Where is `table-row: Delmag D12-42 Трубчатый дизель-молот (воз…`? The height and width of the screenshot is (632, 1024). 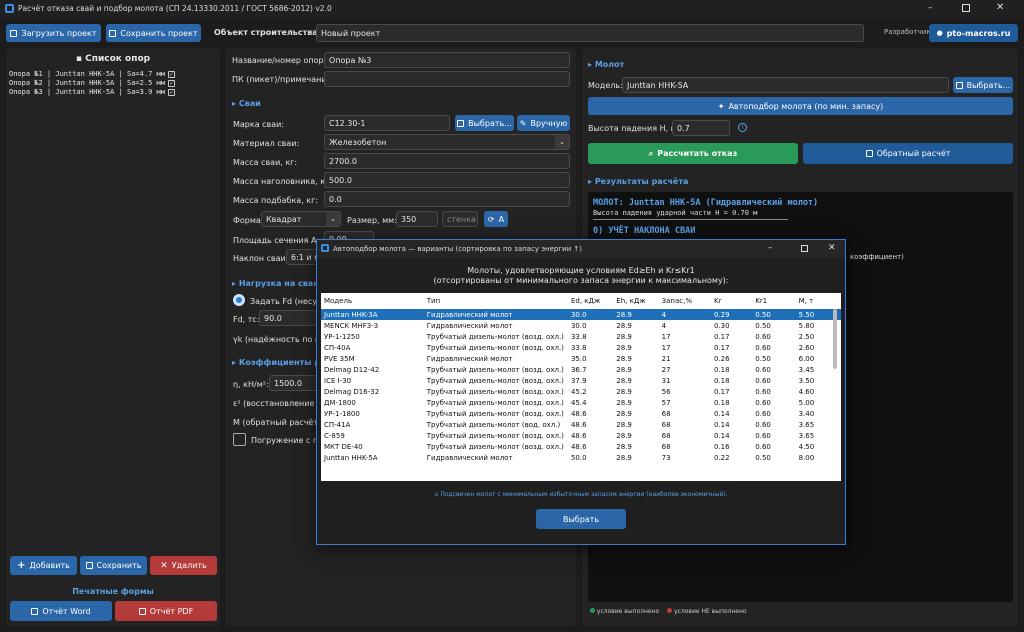
table-row: Delmag D12-42 Трубчатый дизель-молот (воз… is located at coordinates (581, 369).